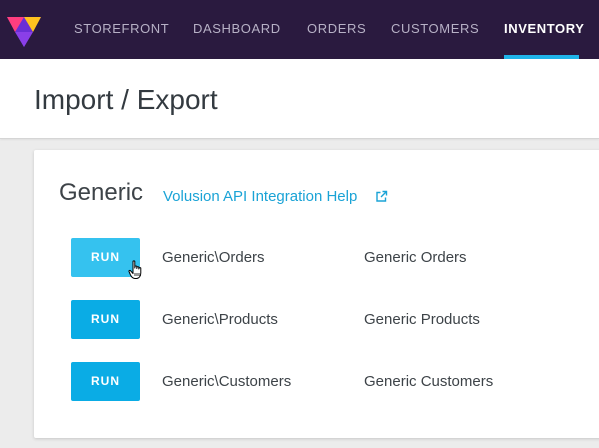  What do you see at coordinates (220, 319) in the screenshot?
I see `row-path-products: Generic\Products` at bounding box center [220, 319].